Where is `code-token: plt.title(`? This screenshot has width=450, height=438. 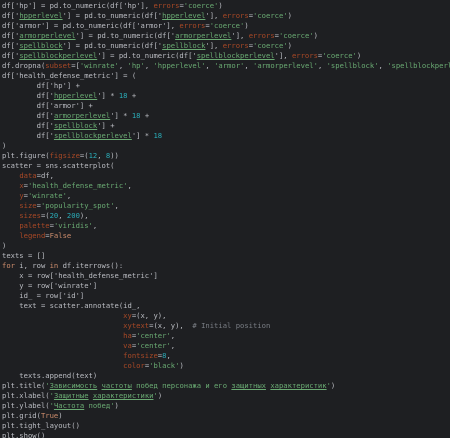
code-token: plt.title( is located at coordinates (24, 385).